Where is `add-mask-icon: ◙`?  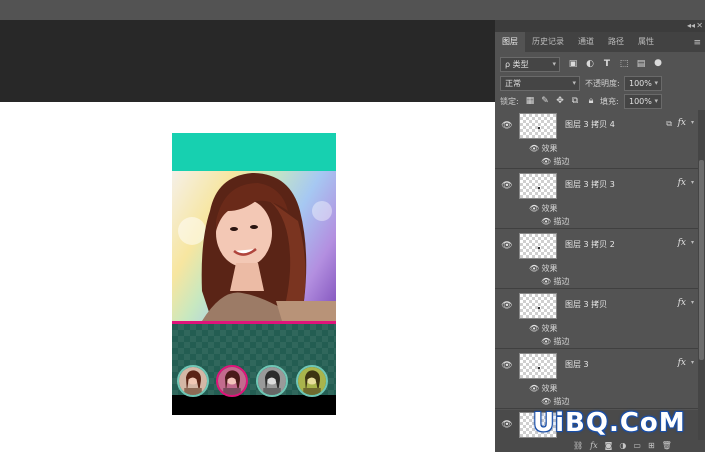
add-mask-icon: ◙ is located at coordinates (609, 446).